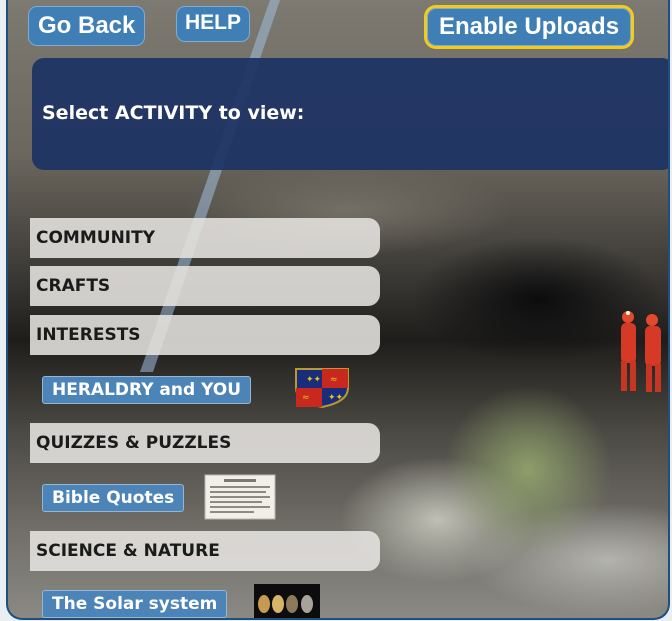 The height and width of the screenshot is (621, 672). What do you see at coordinates (641, 351) in the screenshot?
I see `cavers-figures` at bounding box center [641, 351].